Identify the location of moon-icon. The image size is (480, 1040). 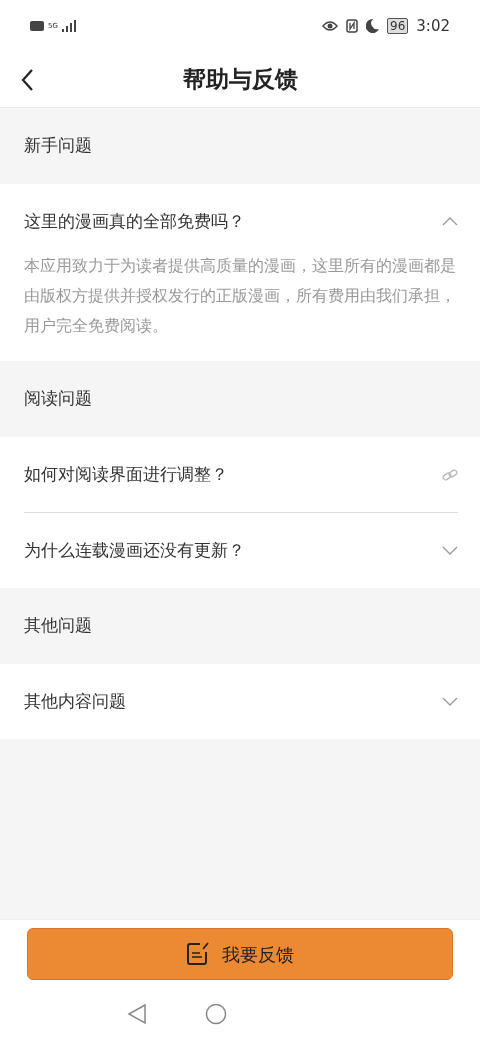
(373, 26).